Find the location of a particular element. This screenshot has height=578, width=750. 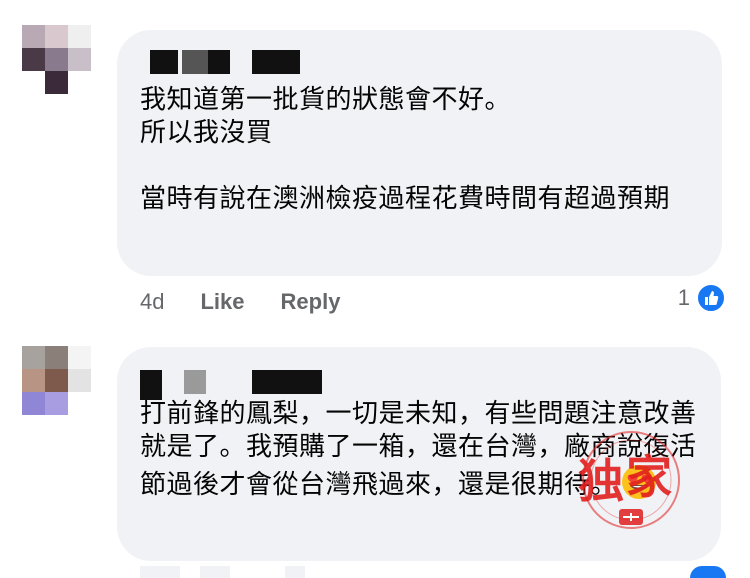

heart-eyes-emoji-icon is located at coordinates (639, 482).